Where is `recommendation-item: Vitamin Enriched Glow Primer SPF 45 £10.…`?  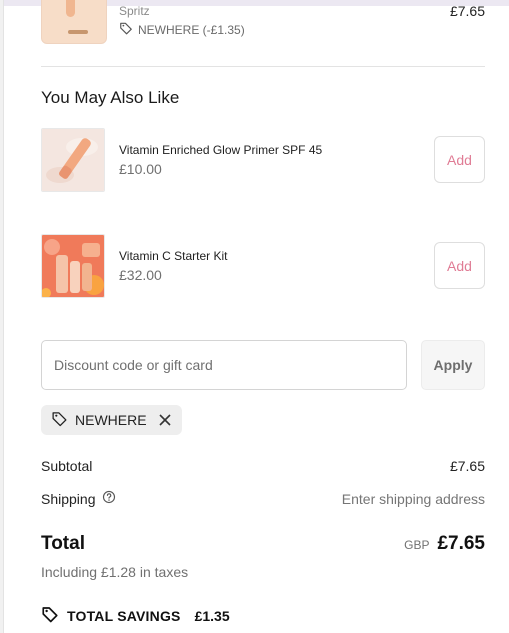
recommendation-item: Vitamin Enriched Glow Primer SPF 45 £10.… is located at coordinates (263, 160).